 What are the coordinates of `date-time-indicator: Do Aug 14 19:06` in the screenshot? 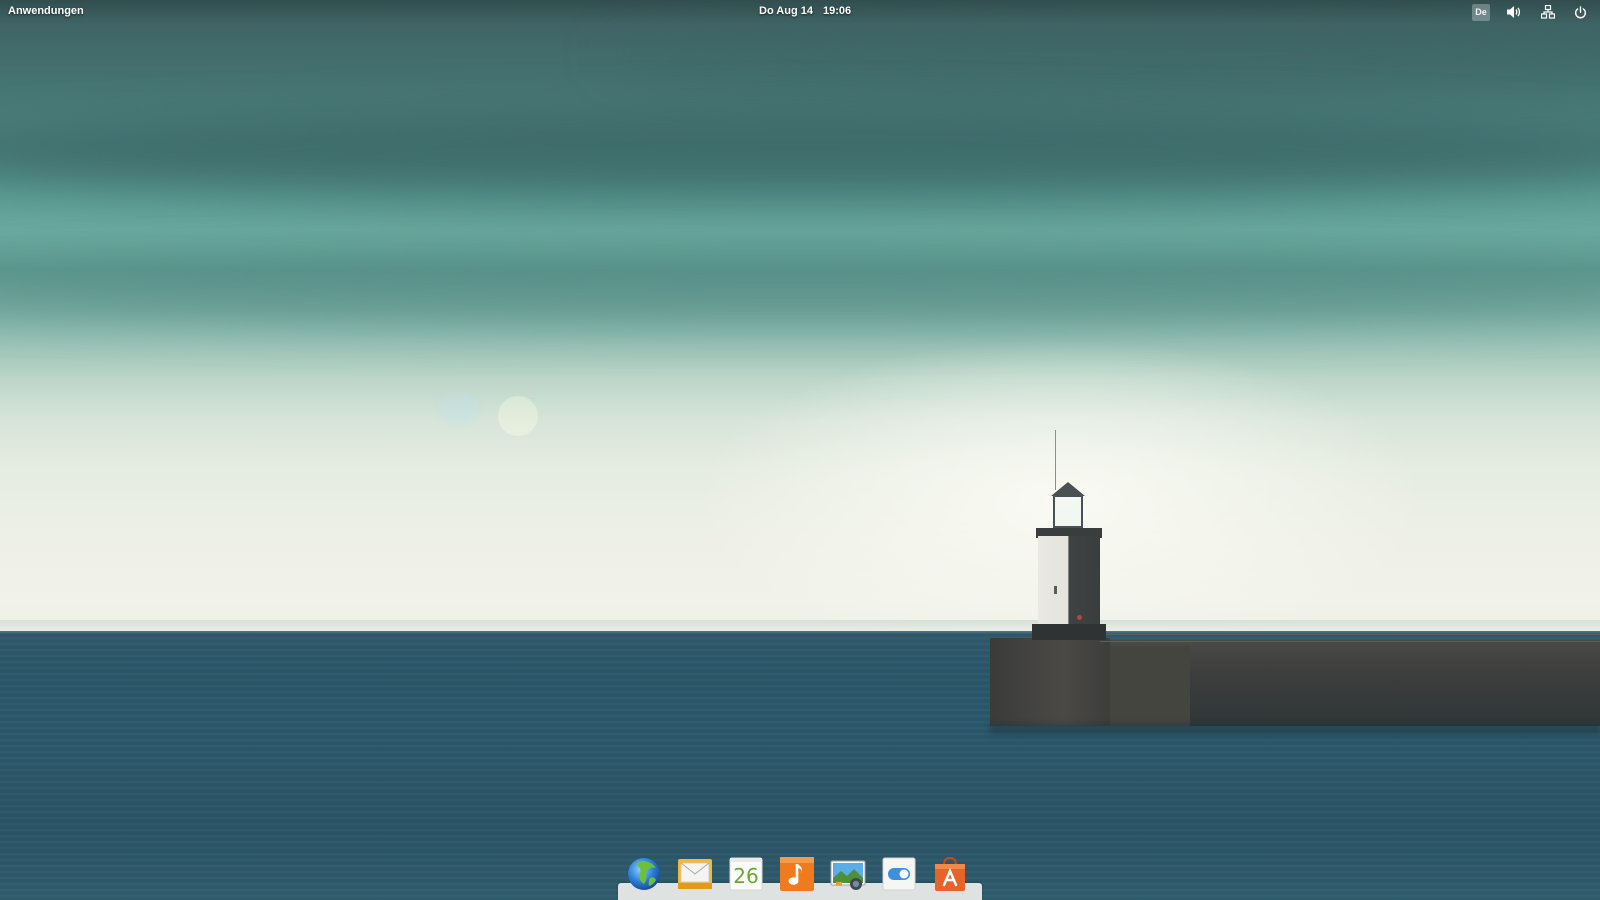 It's located at (805, 11).